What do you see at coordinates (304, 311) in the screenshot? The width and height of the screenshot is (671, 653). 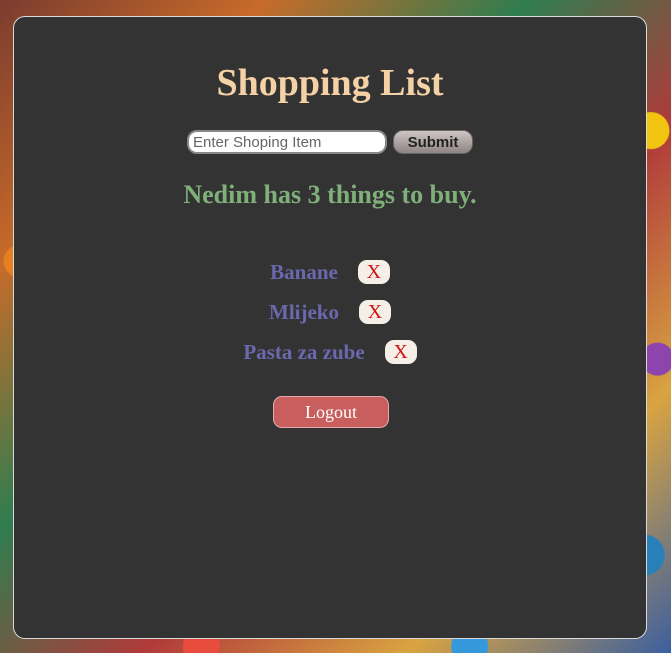 I see `item-label: Mlijeko` at bounding box center [304, 311].